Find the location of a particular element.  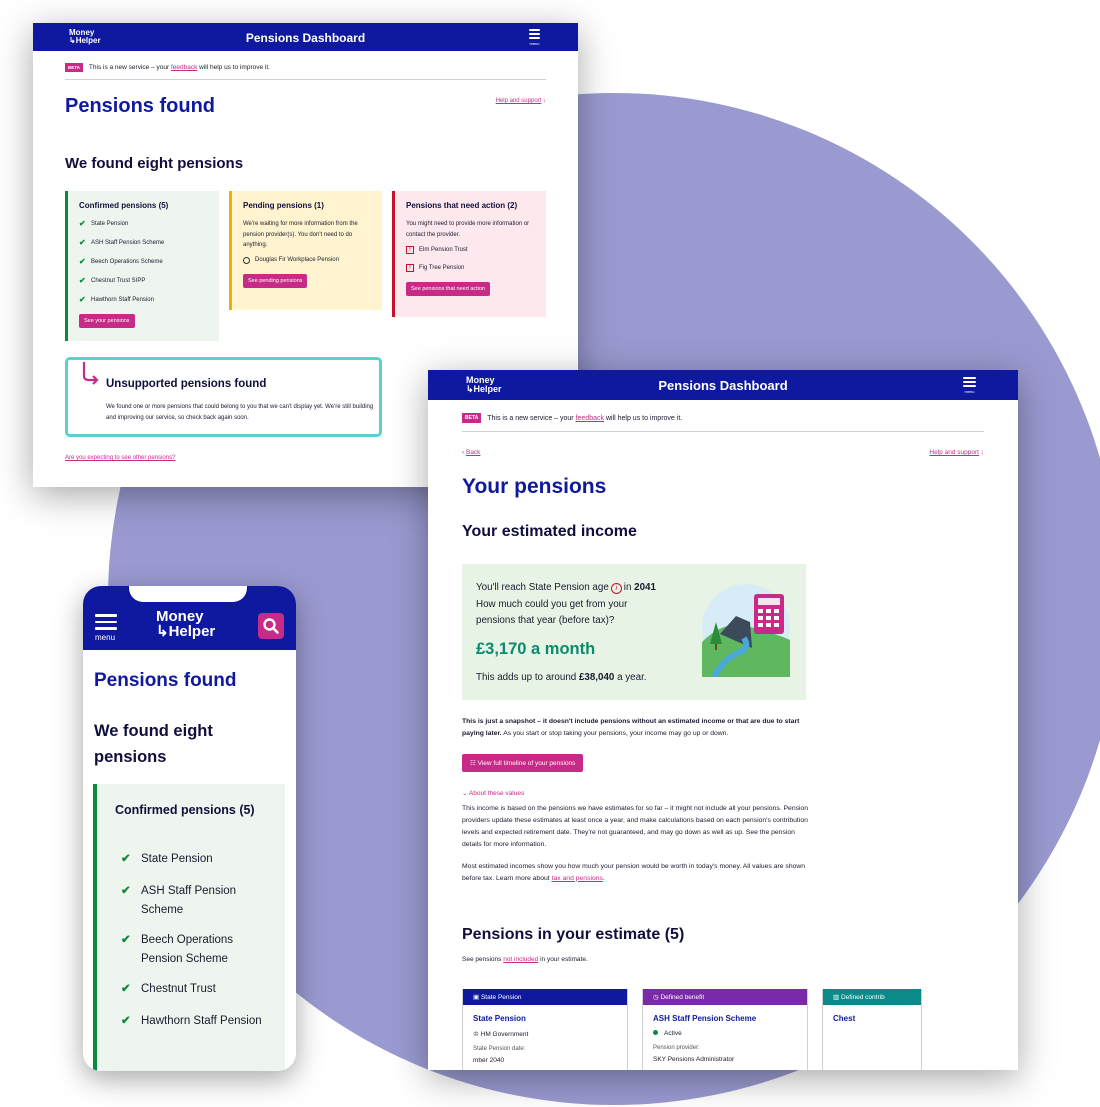

beta-text-before: This is a new service – your is located at coordinates (129, 67).